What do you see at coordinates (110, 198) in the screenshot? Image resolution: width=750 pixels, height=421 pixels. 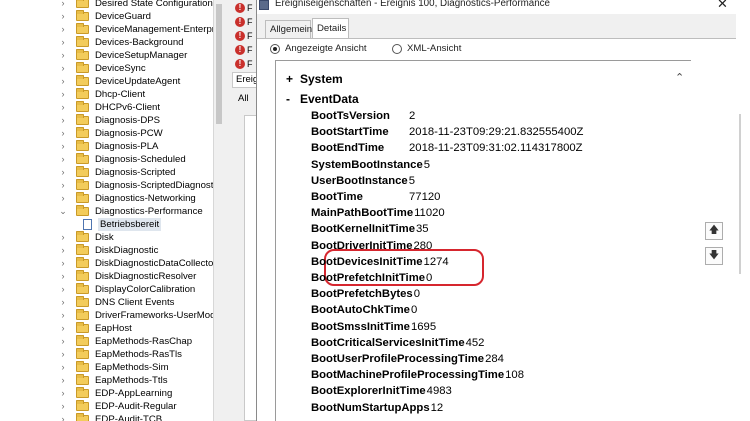 I see `tree-item: › Diagnostics-Networking` at bounding box center [110, 198].